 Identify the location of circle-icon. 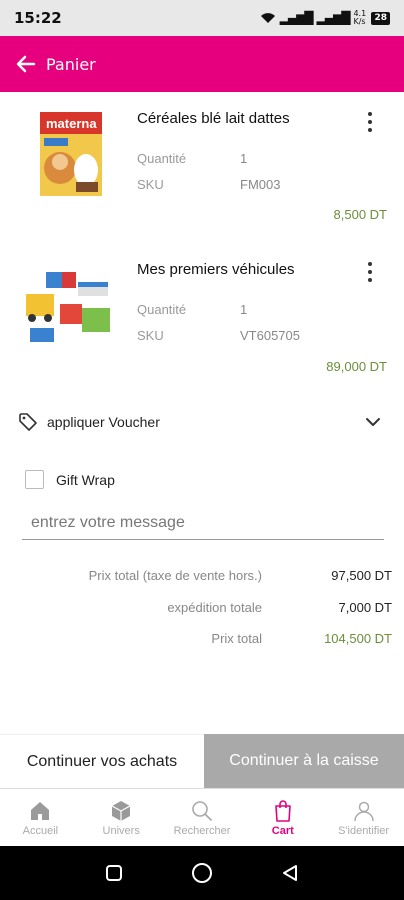
(202, 873).